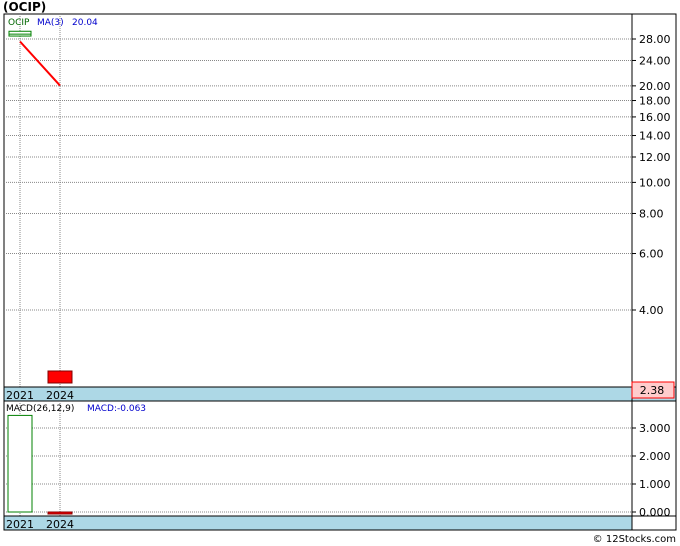 The height and width of the screenshot is (546, 680). What do you see at coordinates (655, 157) in the screenshot?
I see `price-tick-label: 12.00` at bounding box center [655, 157].